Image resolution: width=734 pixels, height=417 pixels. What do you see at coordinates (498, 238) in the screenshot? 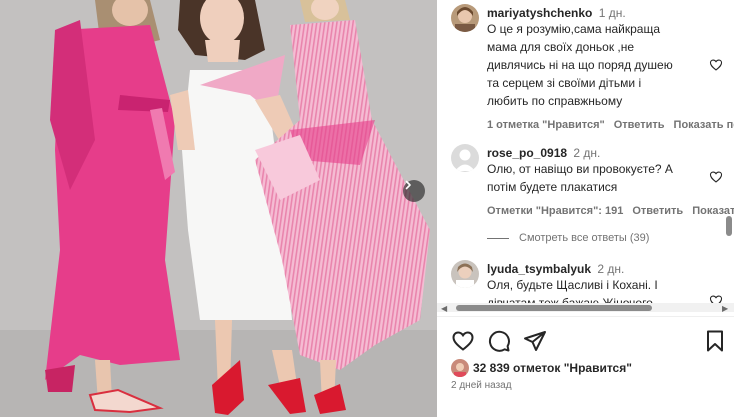
I see `replies-divider-line` at bounding box center [498, 238].